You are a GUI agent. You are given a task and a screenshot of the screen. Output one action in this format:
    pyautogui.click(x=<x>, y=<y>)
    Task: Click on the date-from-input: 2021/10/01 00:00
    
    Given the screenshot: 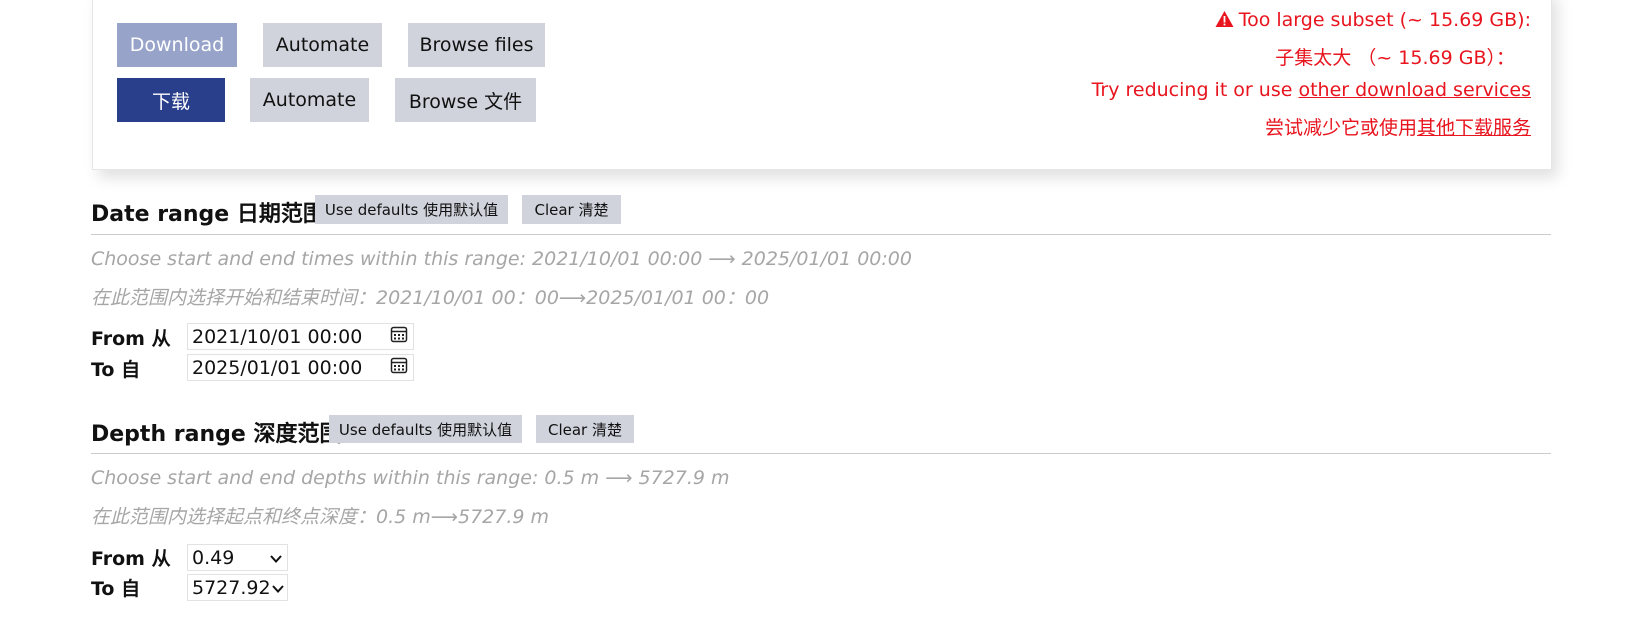 What is the action you would take?
    pyautogui.click(x=300, y=336)
    